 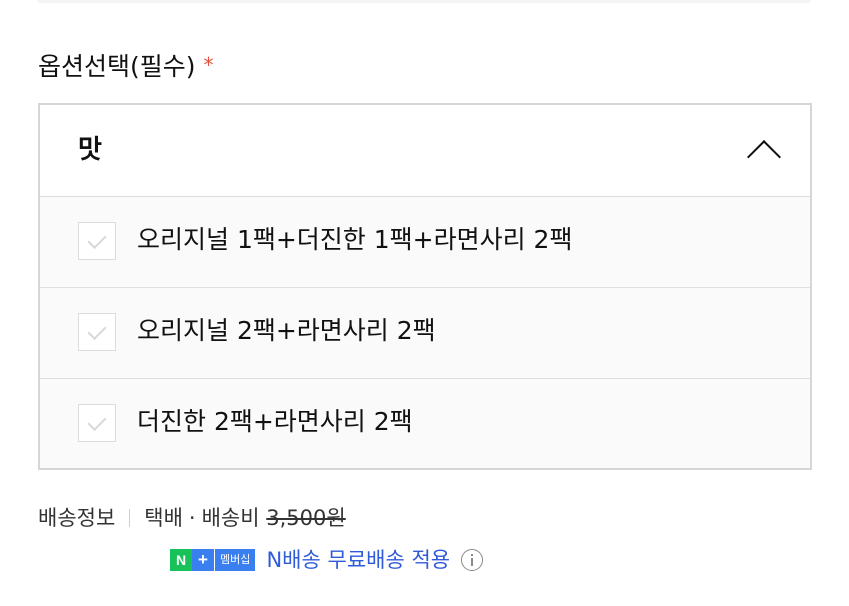 What do you see at coordinates (181, 560) in the screenshot?
I see `npay-n-icon: N` at bounding box center [181, 560].